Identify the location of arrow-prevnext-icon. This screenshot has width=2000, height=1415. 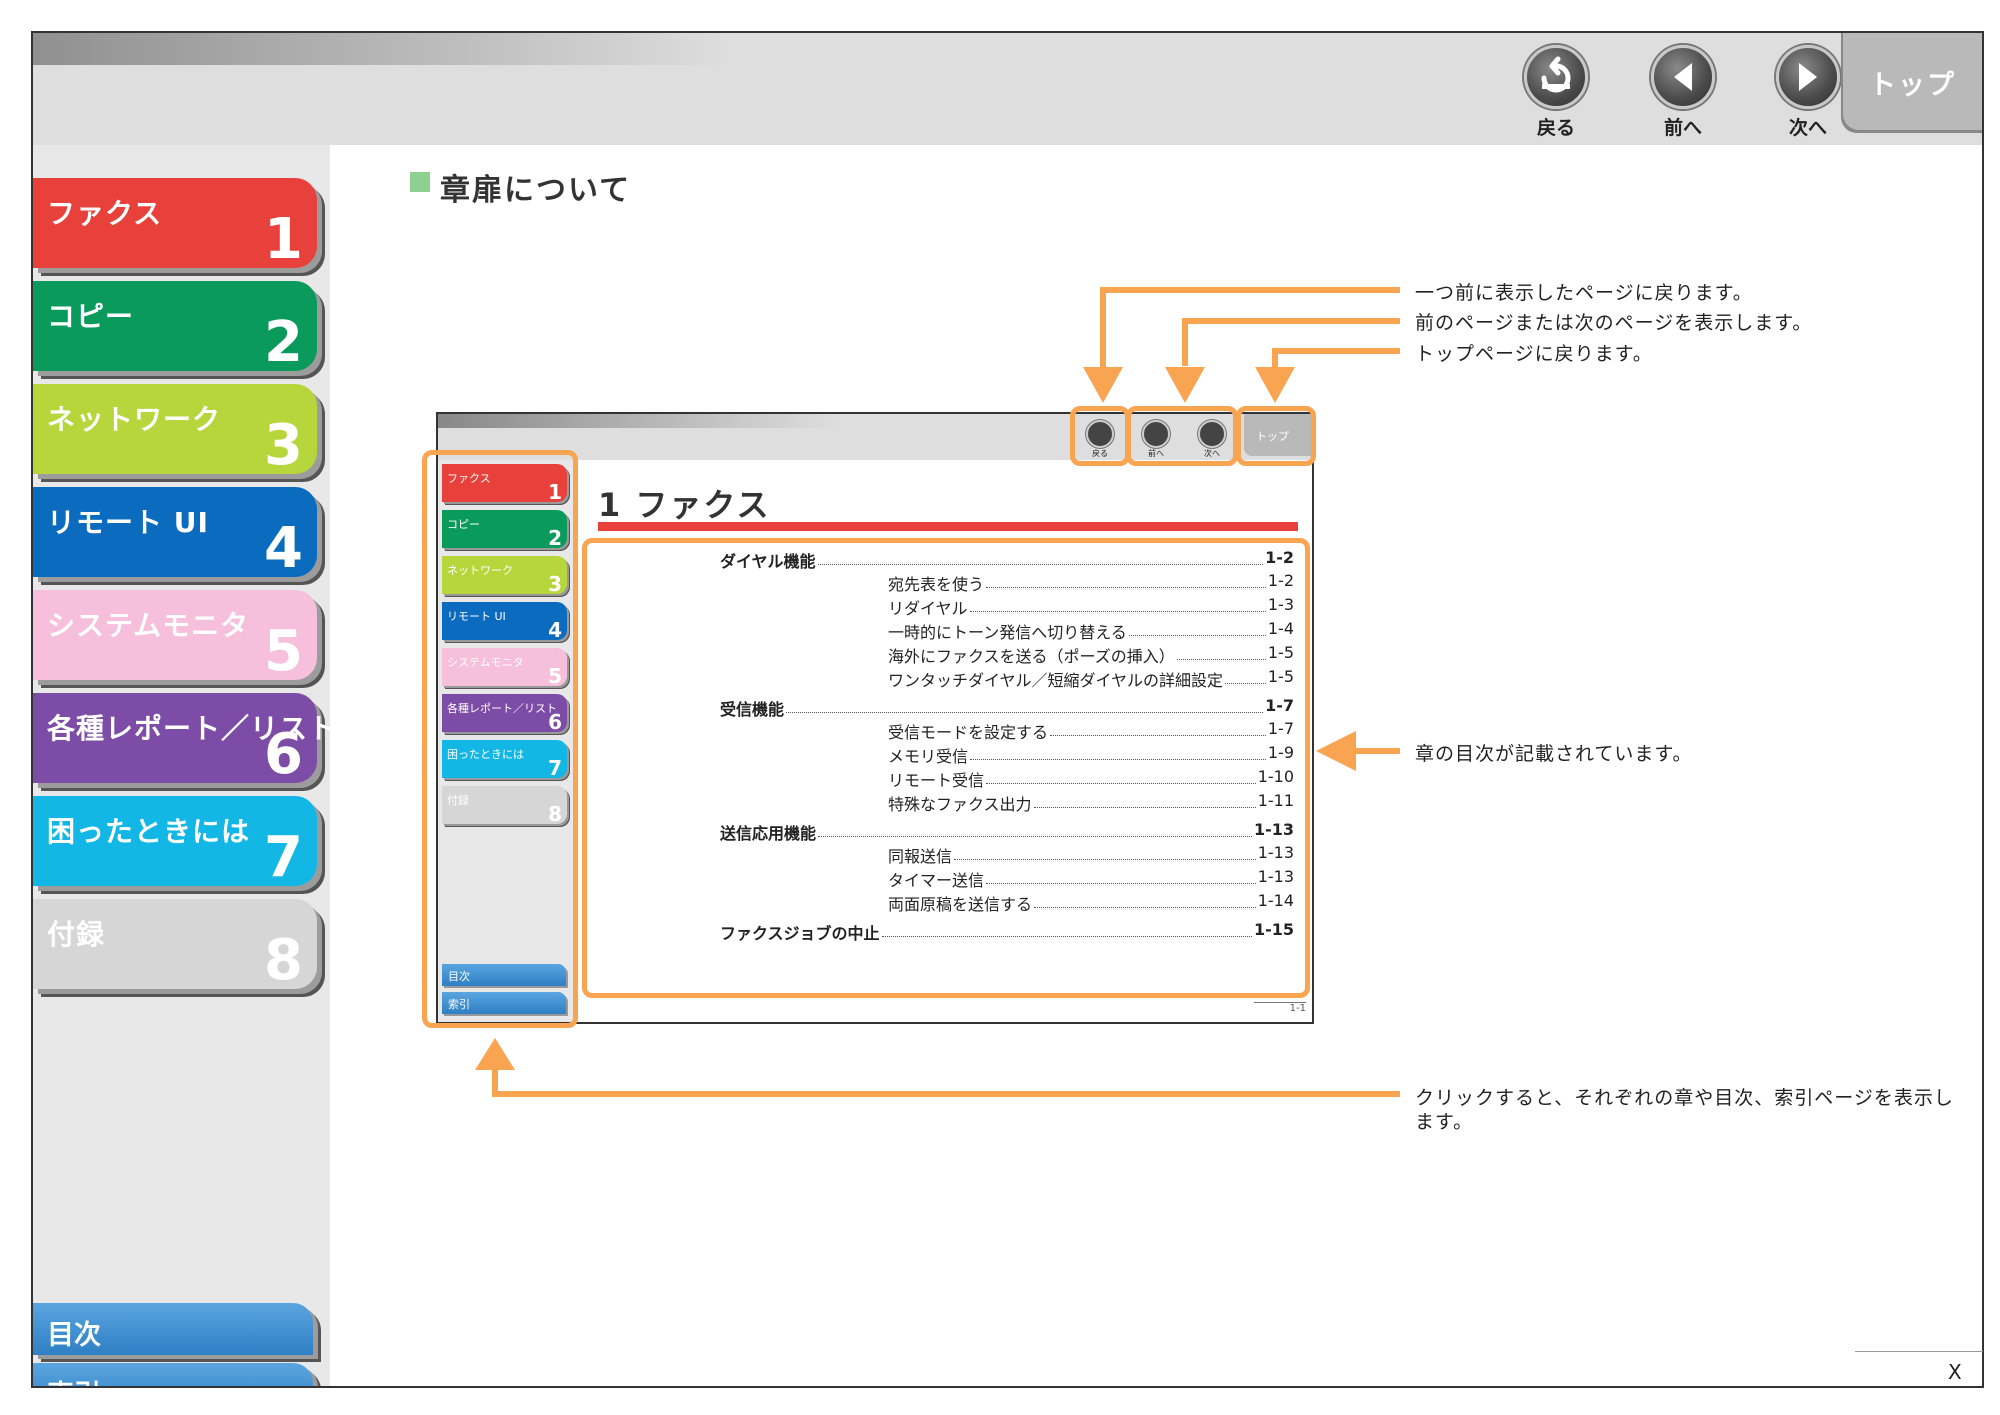
(1185, 385).